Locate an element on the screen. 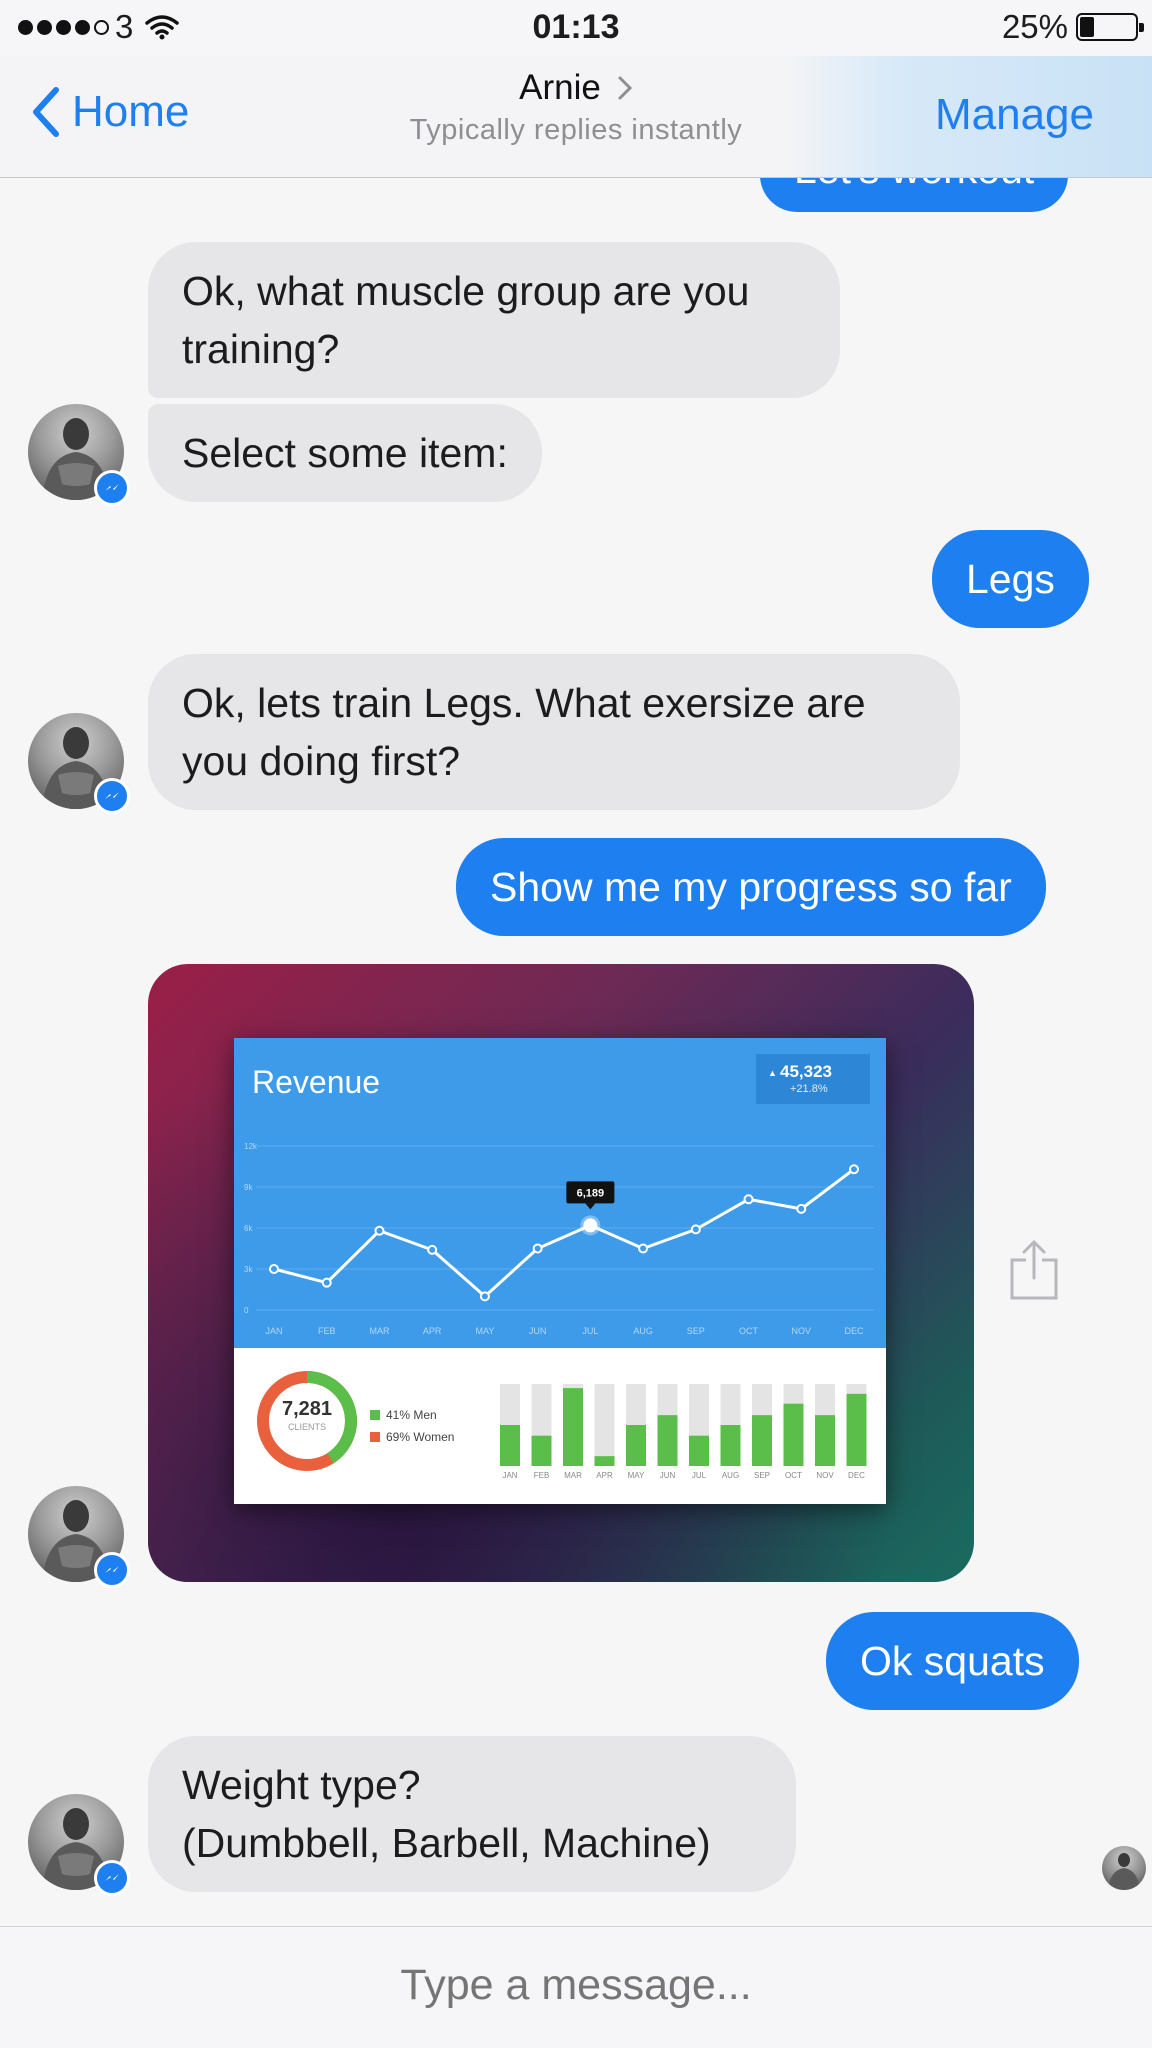 The image size is (1152, 2048). message-incoming: Ok, what muscle group are you training? is located at coordinates (494, 320).